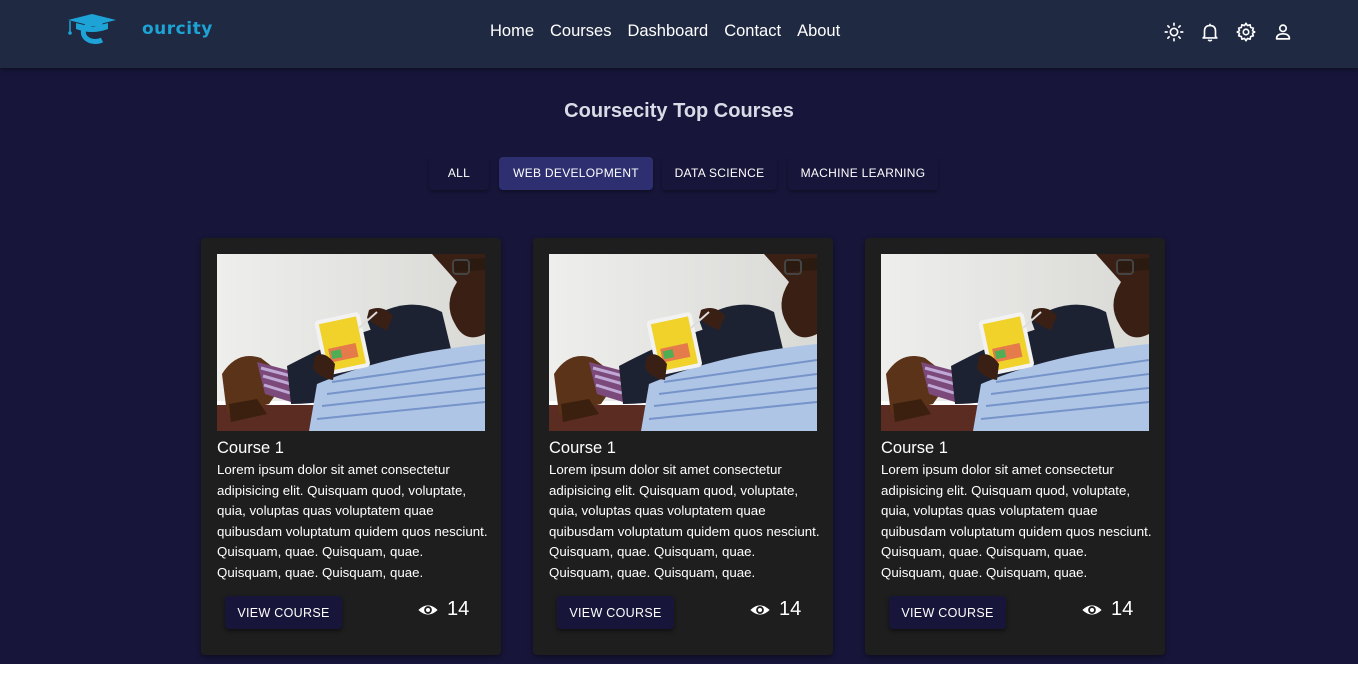  Describe the element at coordinates (512, 31) in the screenshot. I see `nav-home: Home` at that location.